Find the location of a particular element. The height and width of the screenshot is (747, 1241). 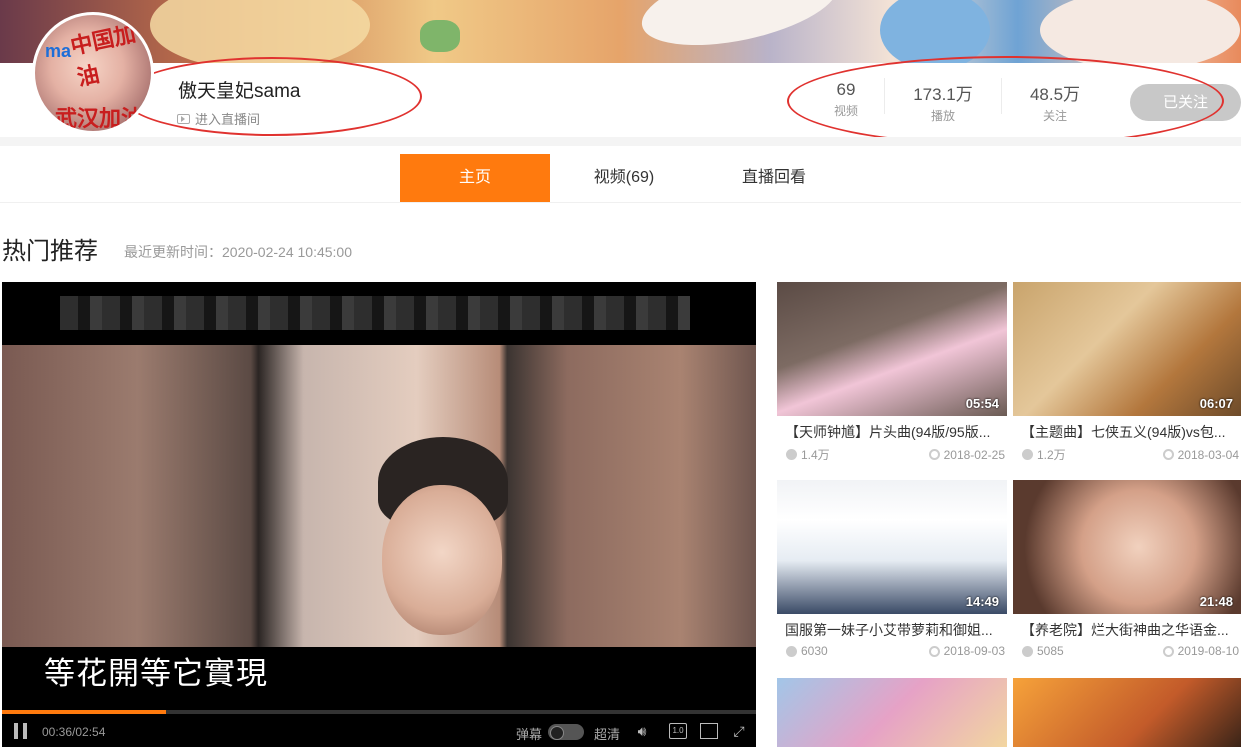

avatar: 中国加油 ma 武汉加油 is located at coordinates (93, 73).